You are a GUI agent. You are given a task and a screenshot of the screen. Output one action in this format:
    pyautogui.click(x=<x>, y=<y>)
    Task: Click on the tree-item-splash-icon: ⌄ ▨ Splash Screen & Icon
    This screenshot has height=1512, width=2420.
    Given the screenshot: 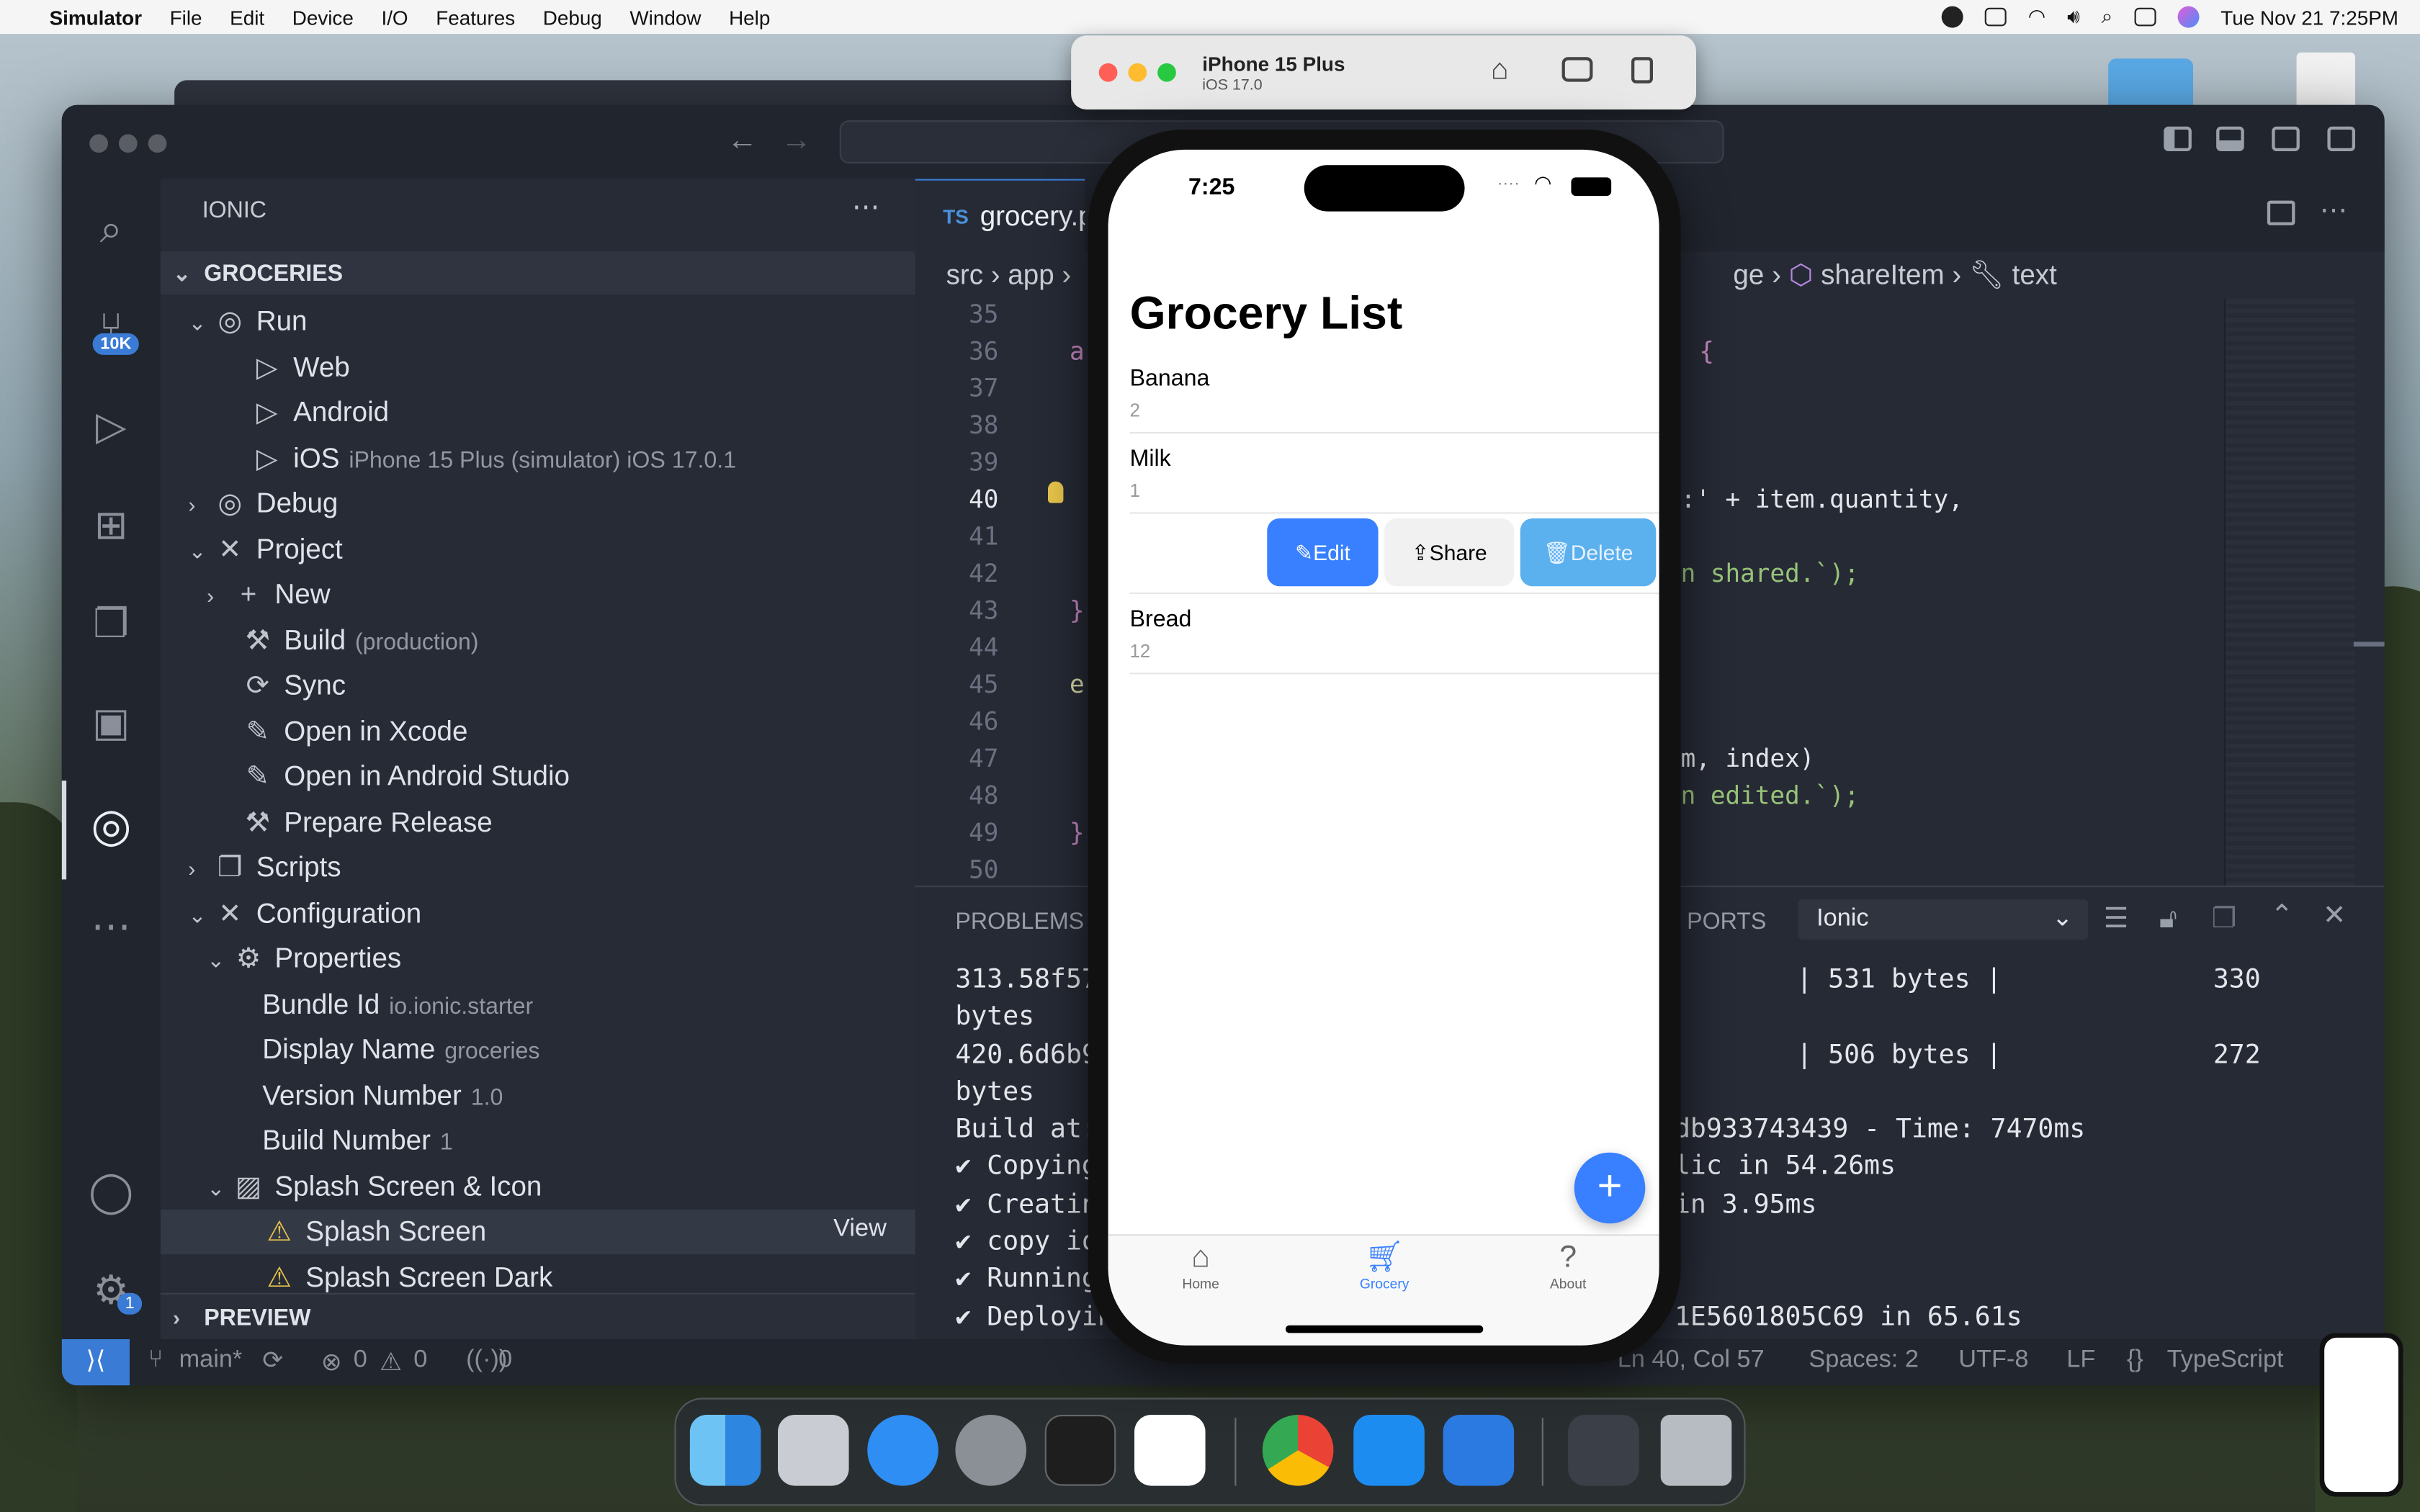 What is the action you would take?
    pyautogui.click(x=375, y=1187)
    